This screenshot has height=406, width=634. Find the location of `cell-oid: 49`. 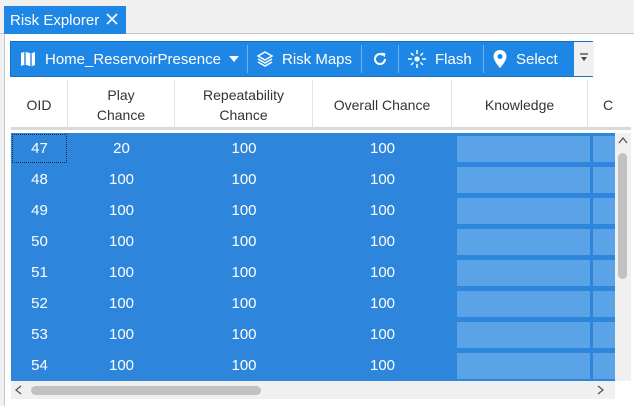

cell-oid: 49 is located at coordinates (39, 210).